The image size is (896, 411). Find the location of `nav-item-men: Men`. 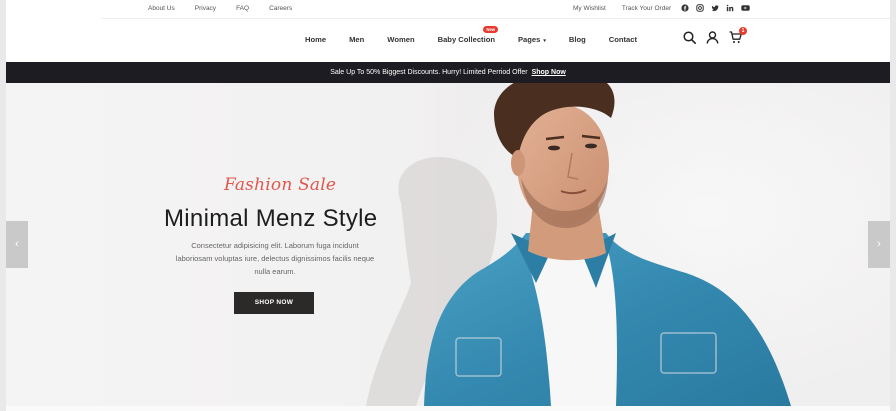

nav-item-men: Men is located at coordinates (356, 39).